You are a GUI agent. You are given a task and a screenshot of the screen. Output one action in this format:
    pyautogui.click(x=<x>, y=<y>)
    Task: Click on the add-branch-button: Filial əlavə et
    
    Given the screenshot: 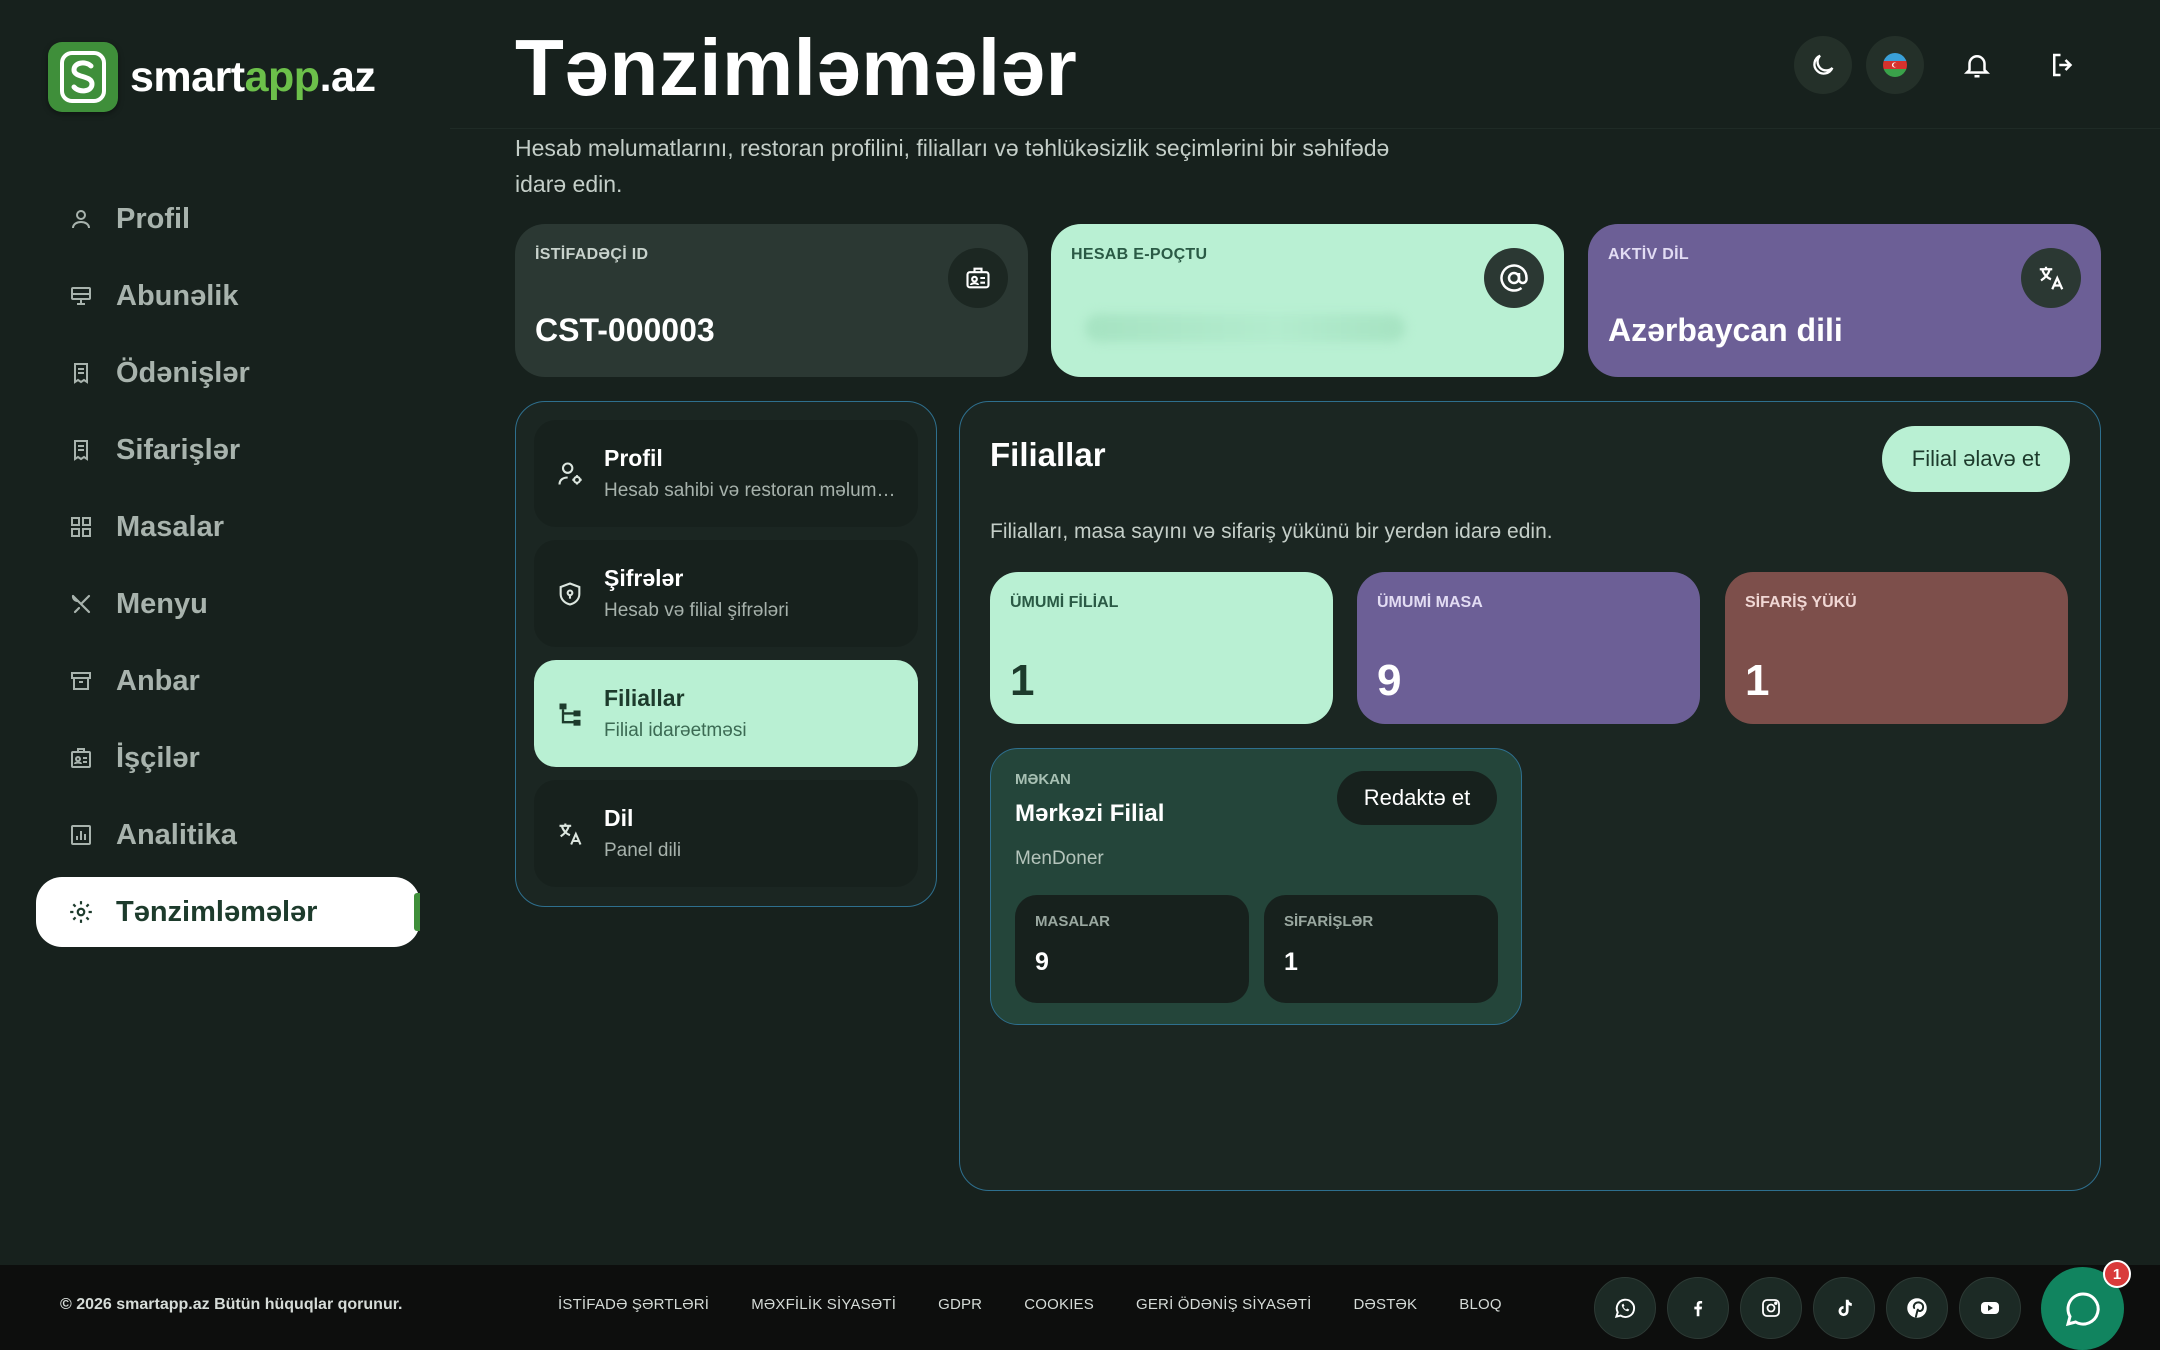 What is the action you would take?
    pyautogui.click(x=1976, y=459)
    